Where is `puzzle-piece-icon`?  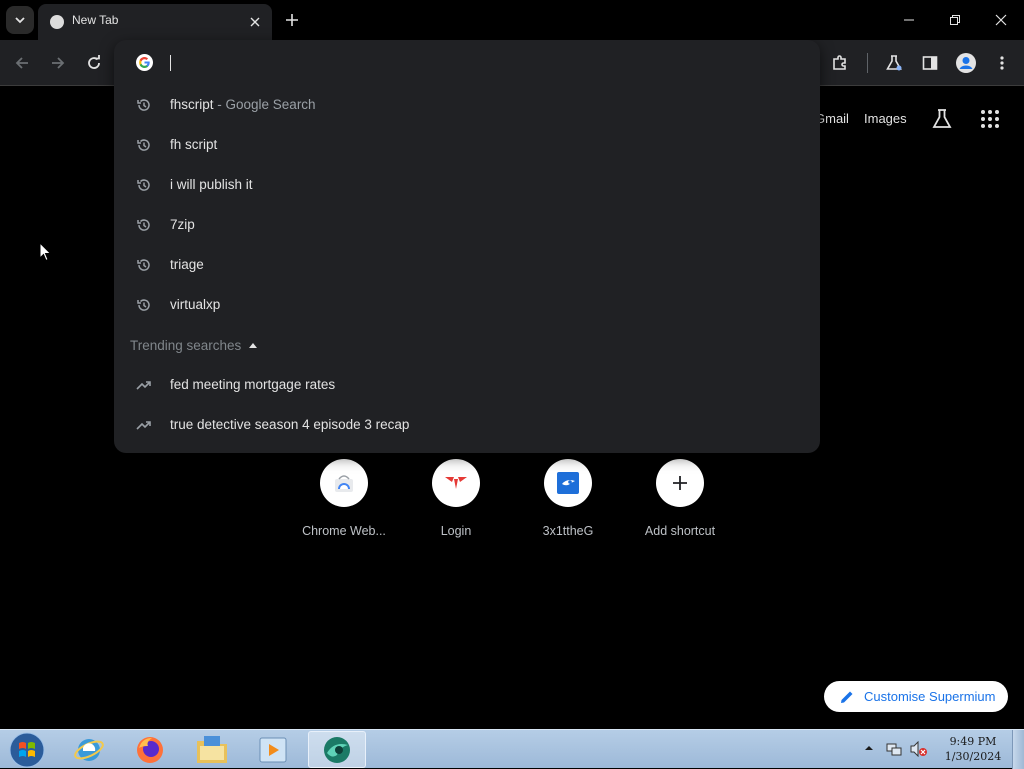 puzzle-piece-icon is located at coordinates (839, 62).